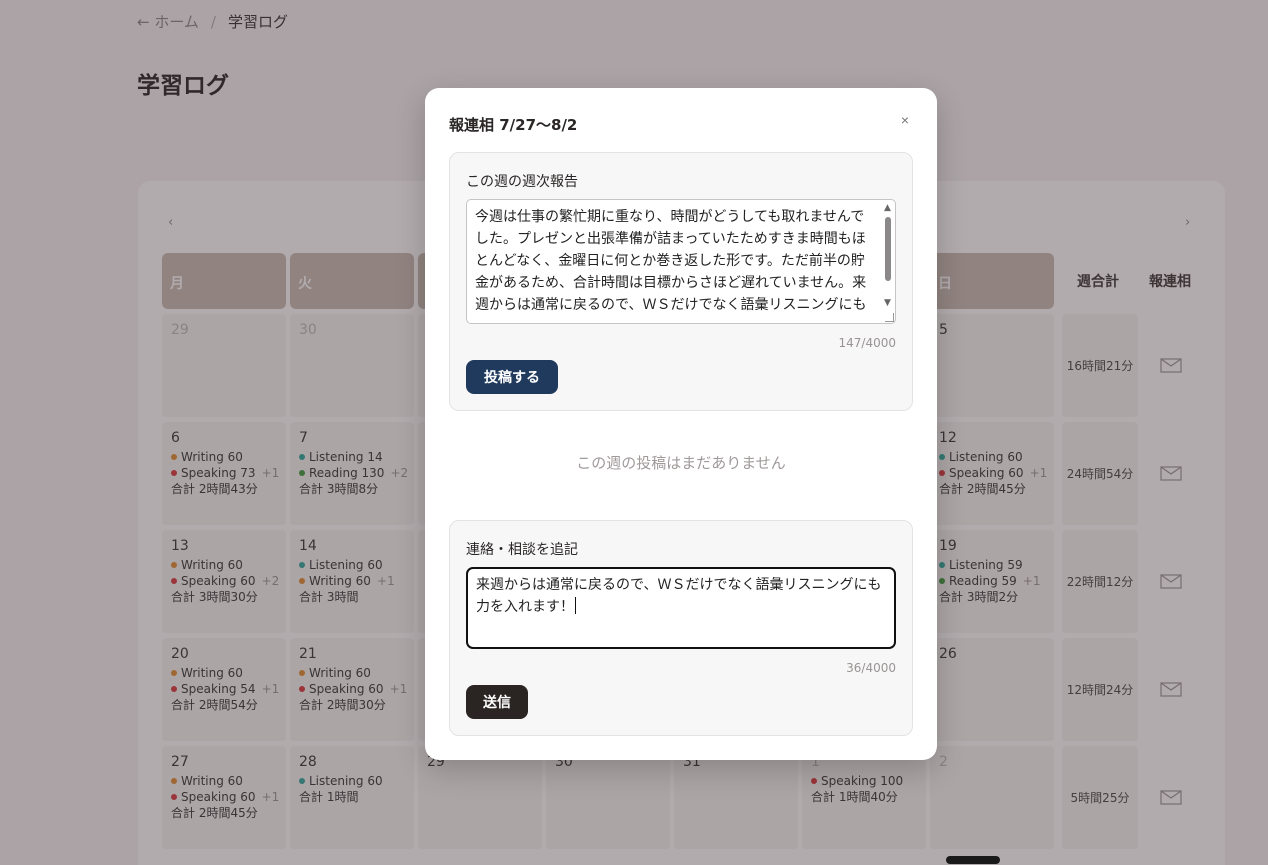 This screenshot has height=865, width=1268. I want to click on scroll-up-icon: ▲, so click(887, 208).